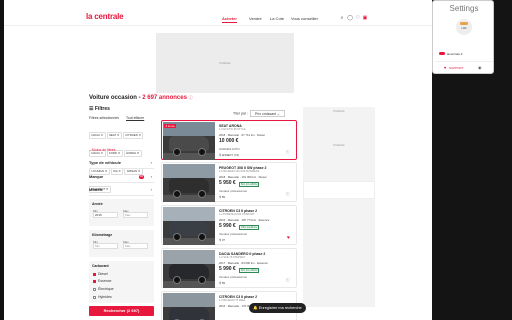 This screenshot has width=512, height=320. I want to click on popup-divider, so click(464, 61).